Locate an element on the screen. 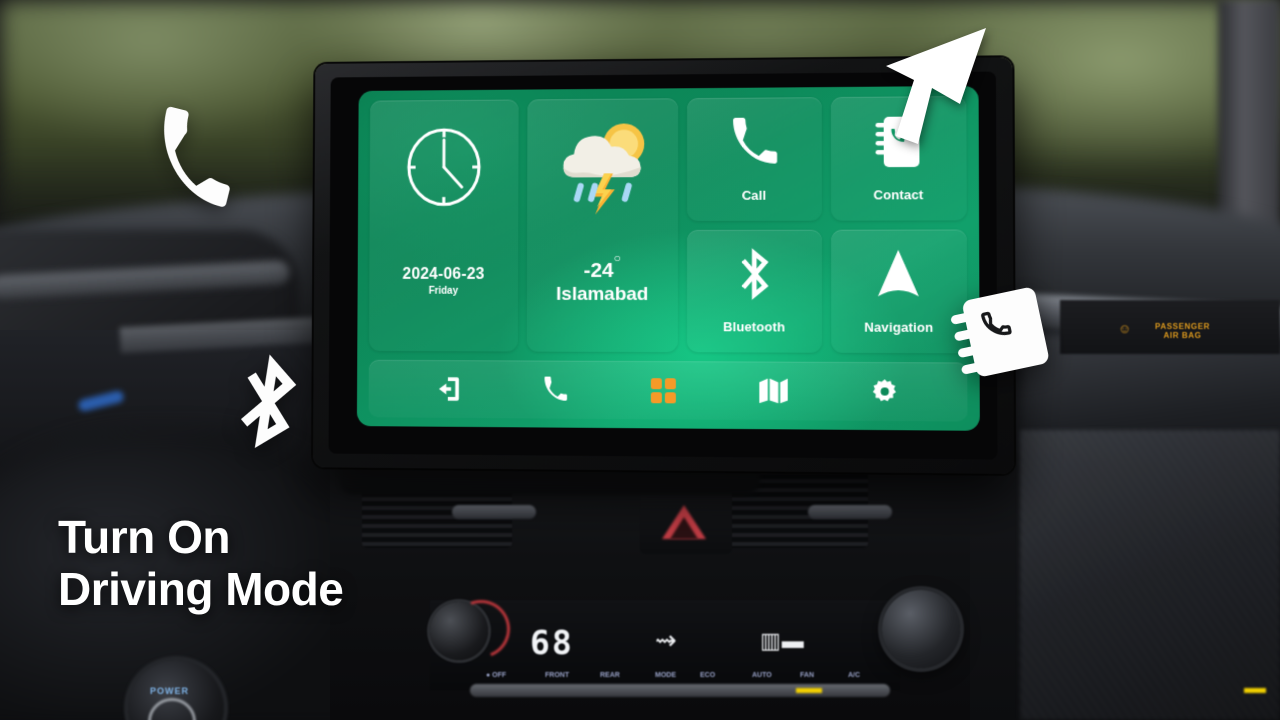  floating-bluetooth-decoration is located at coordinates (267, 402).